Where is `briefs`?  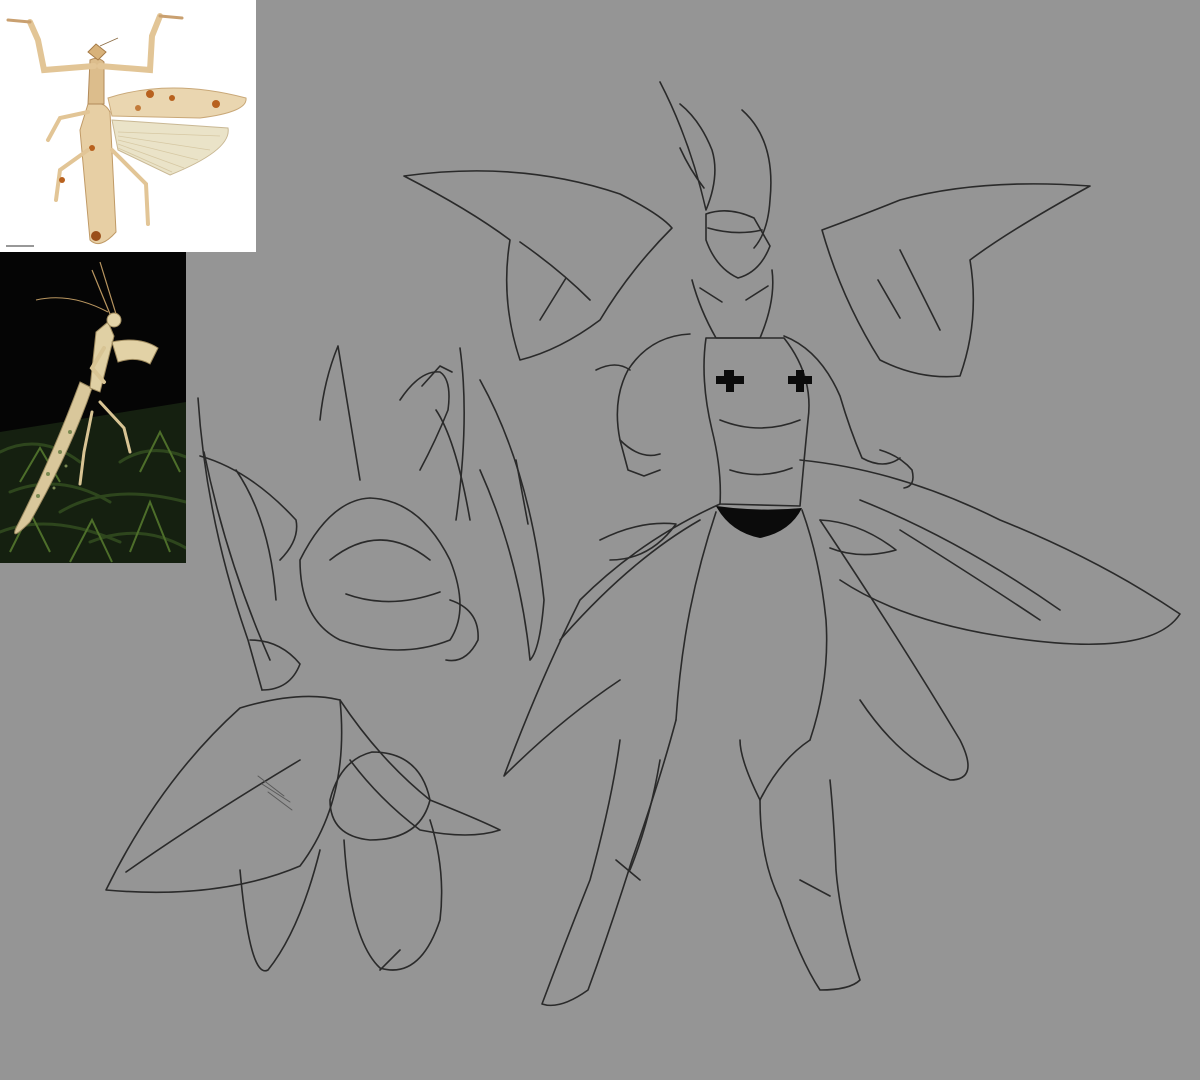
briefs is located at coordinates (759, 522).